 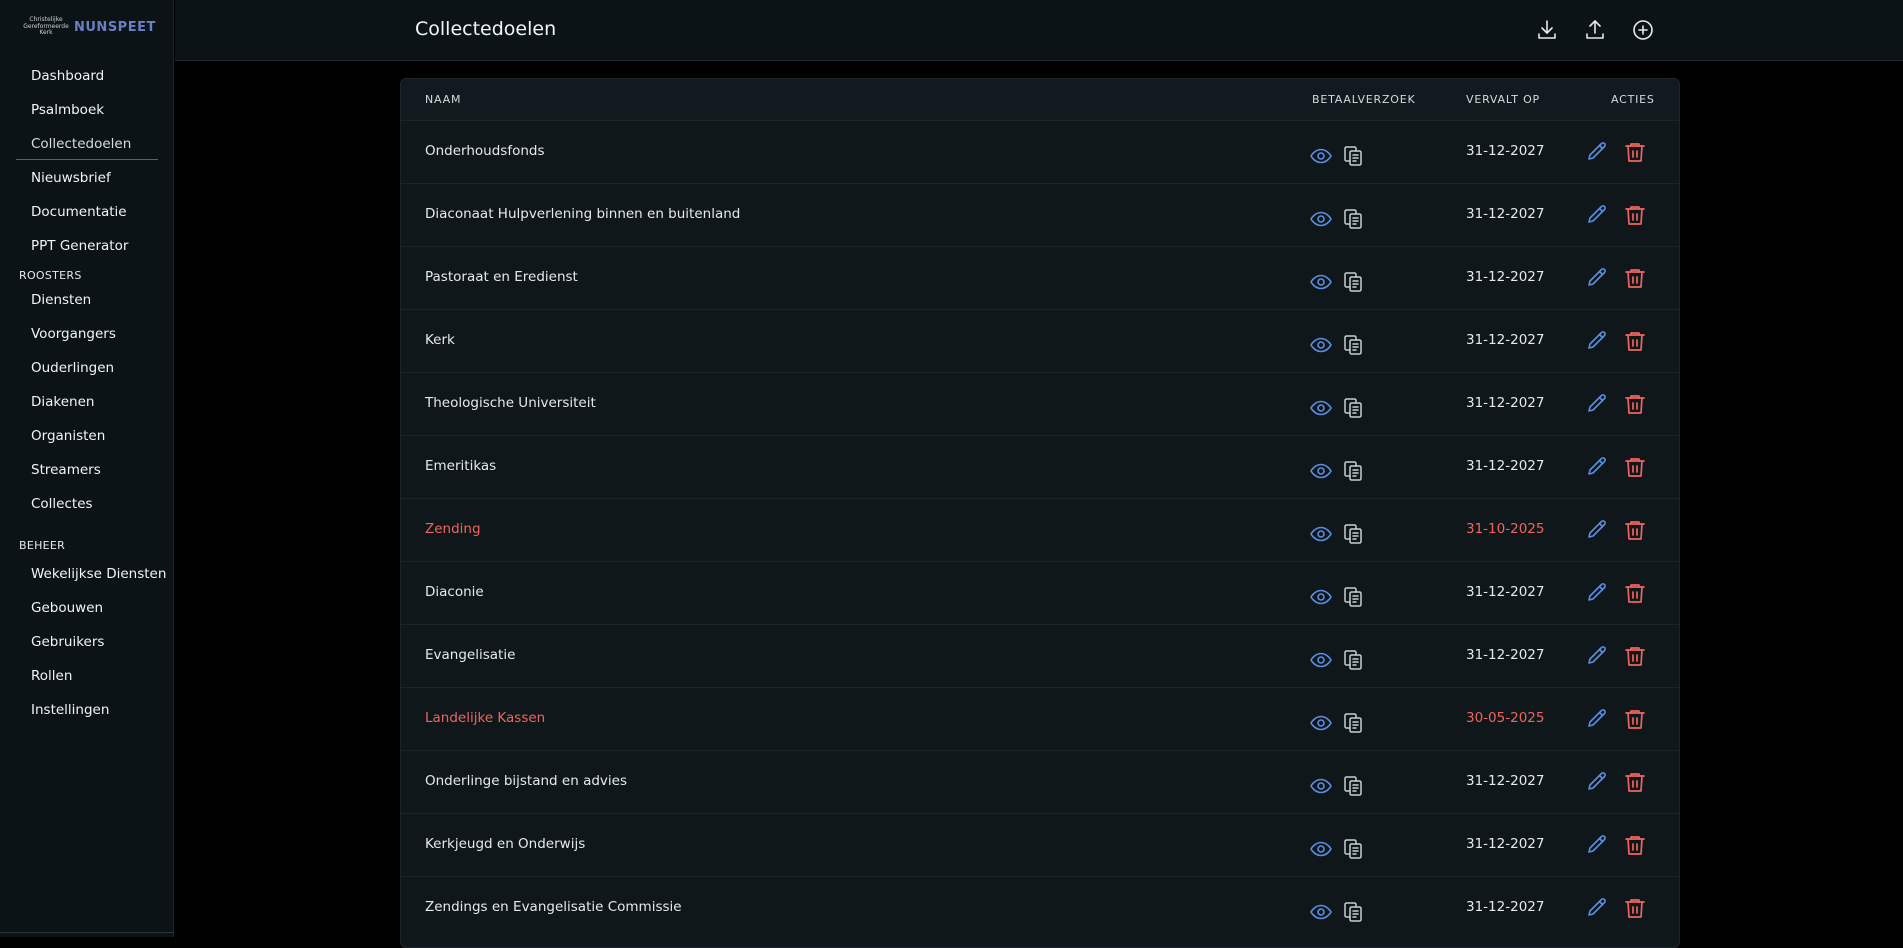 What do you see at coordinates (1633, 99) in the screenshot?
I see `column-header-actions: ACTIES` at bounding box center [1633, 99].